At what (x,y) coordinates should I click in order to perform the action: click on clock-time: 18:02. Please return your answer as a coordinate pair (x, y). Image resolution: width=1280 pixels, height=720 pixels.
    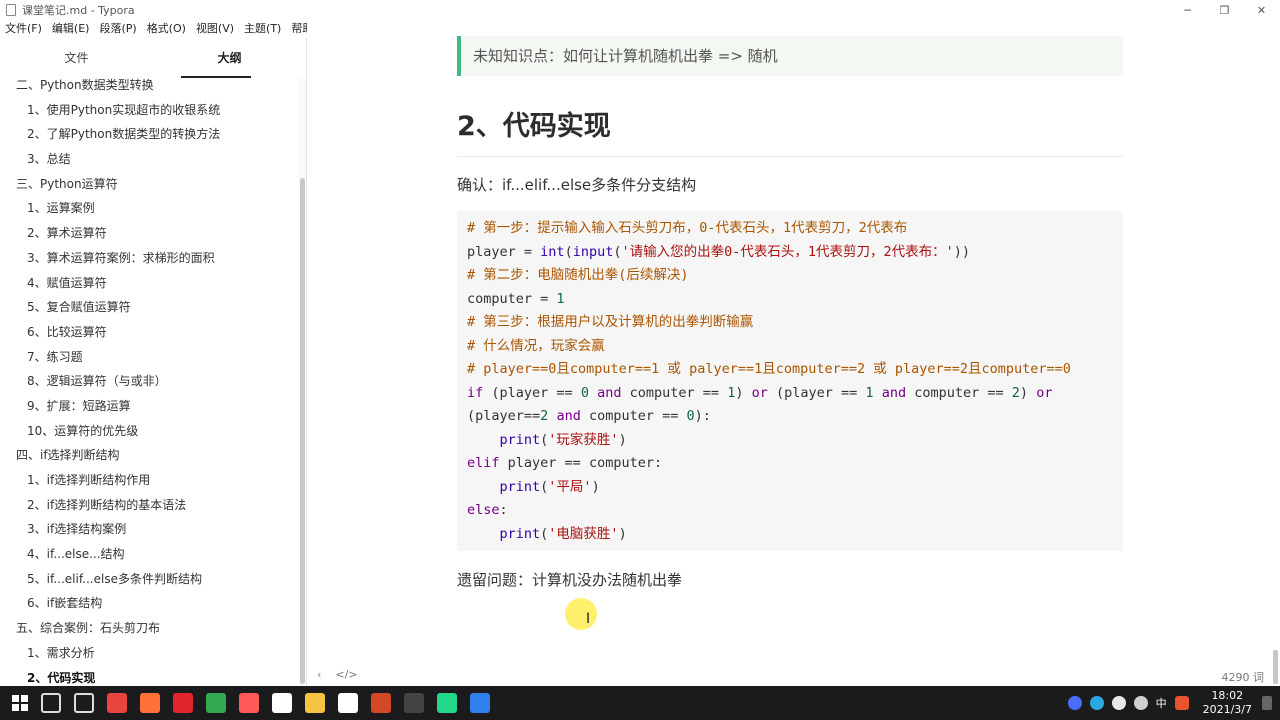
    Looking at the image, I should click on (1227, 695).